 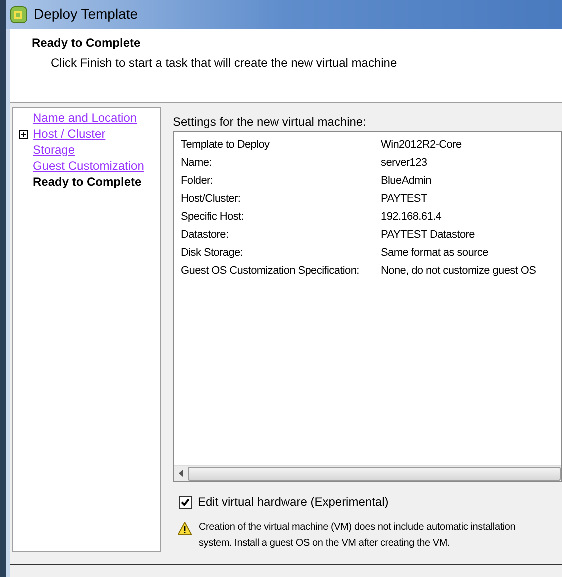 I want to click on setting-value: server123, so click(x=404, y=163).